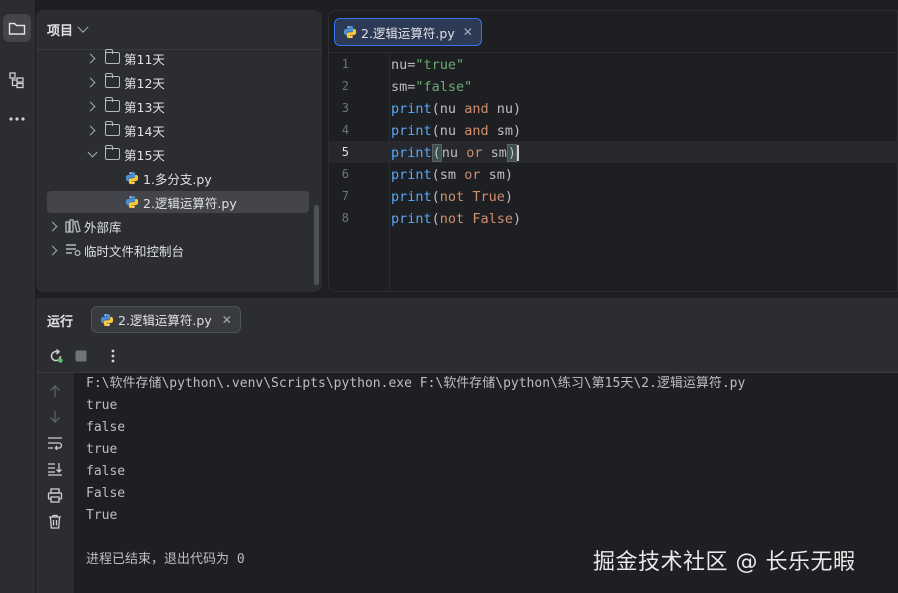  What do you see at coordinates (452, 197) in the screenshot?
I see `code-line: print(not True)` at bounding box center [452, 197].